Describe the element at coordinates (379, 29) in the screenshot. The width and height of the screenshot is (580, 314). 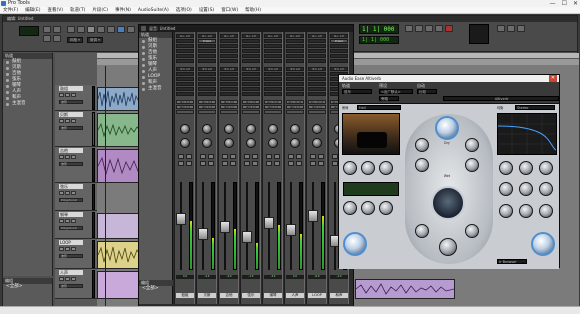
I see `main-counter: 1| 1| 000` at that location.